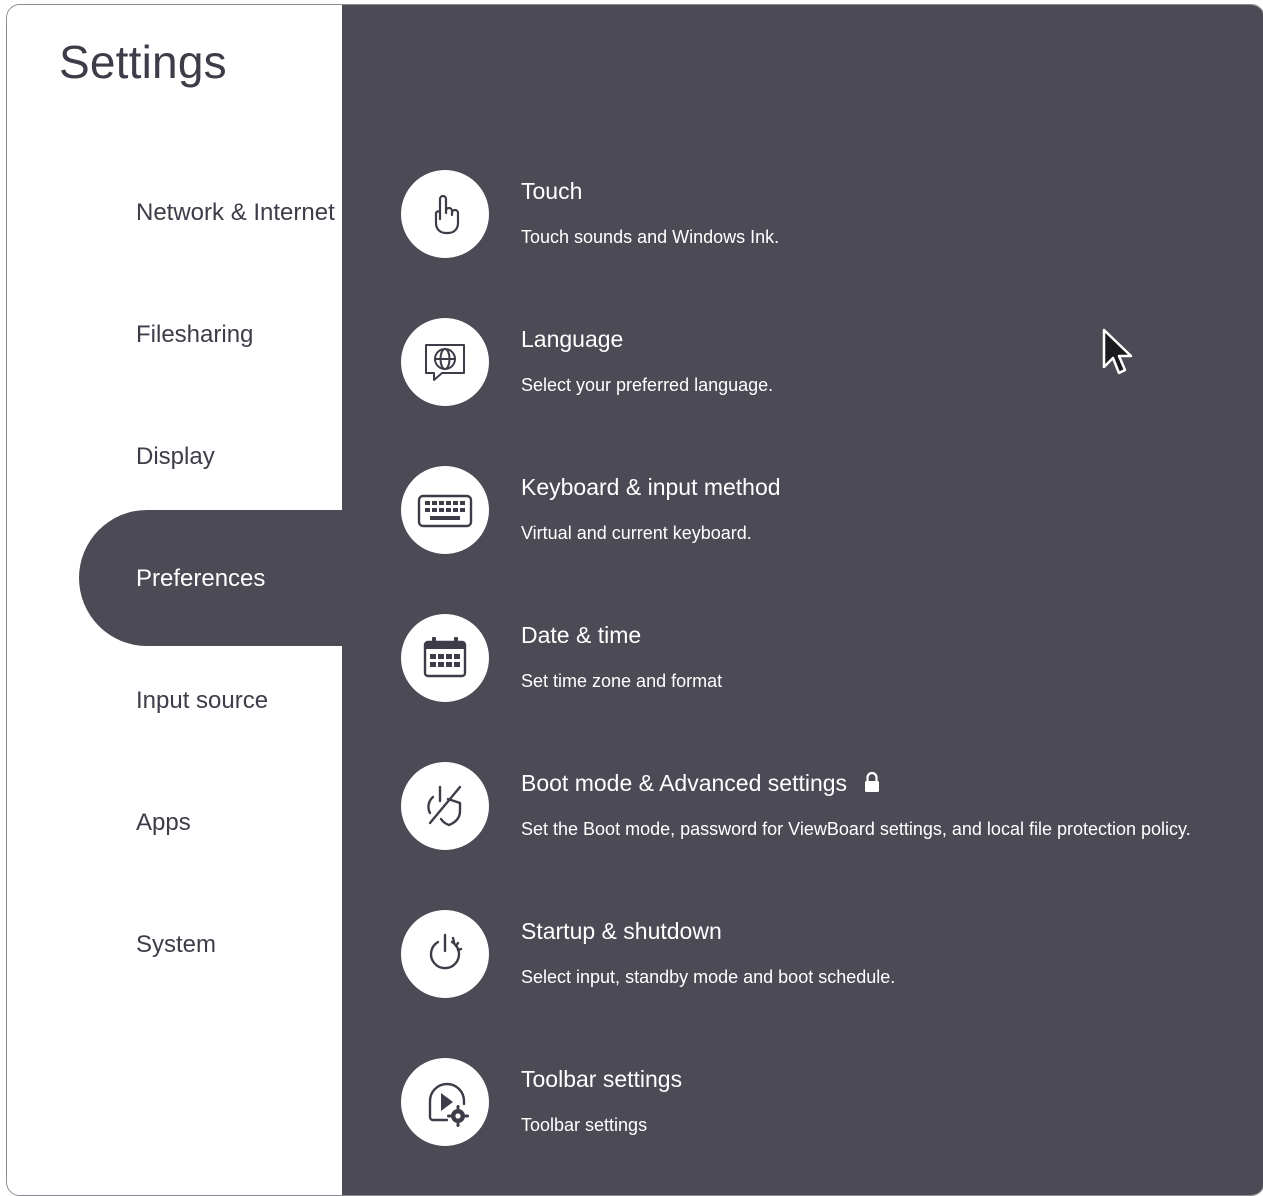  I want to click on calendar-icon, so click(445, 657).